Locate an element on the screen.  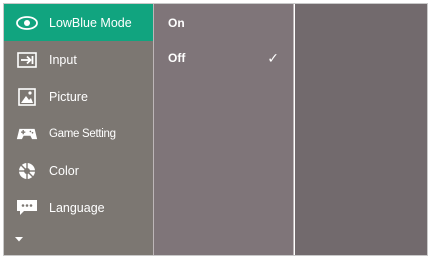
menu-item-label: Language is located at coordinates (77, 207).